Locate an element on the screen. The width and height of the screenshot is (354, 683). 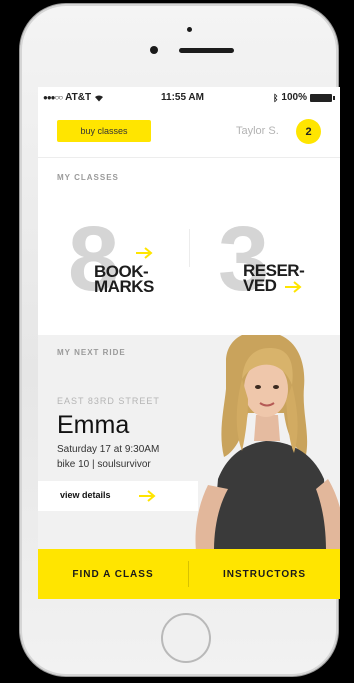
status-time: 11:55 AM is located at coordinates (182, 97).